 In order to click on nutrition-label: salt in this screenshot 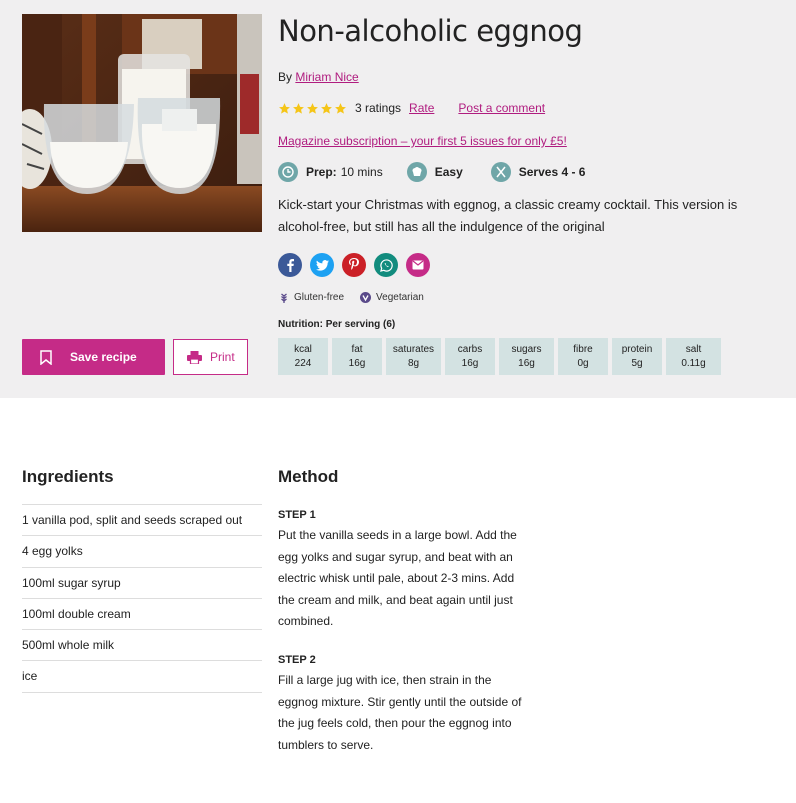, I will do `click(693, 349)`.